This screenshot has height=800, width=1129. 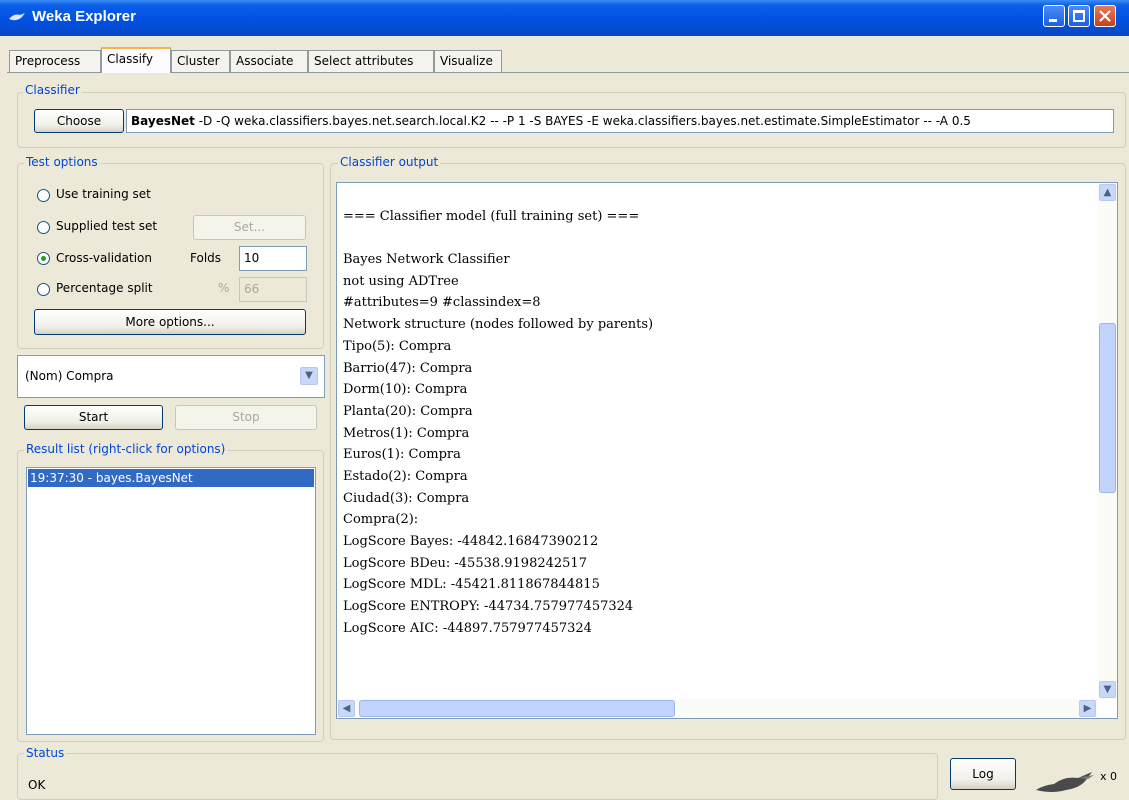 What do you see at coordinates (406, 433) in the screenshot?
I see `output-line: Metros(1): Compra` at bounding box center [406, 433].